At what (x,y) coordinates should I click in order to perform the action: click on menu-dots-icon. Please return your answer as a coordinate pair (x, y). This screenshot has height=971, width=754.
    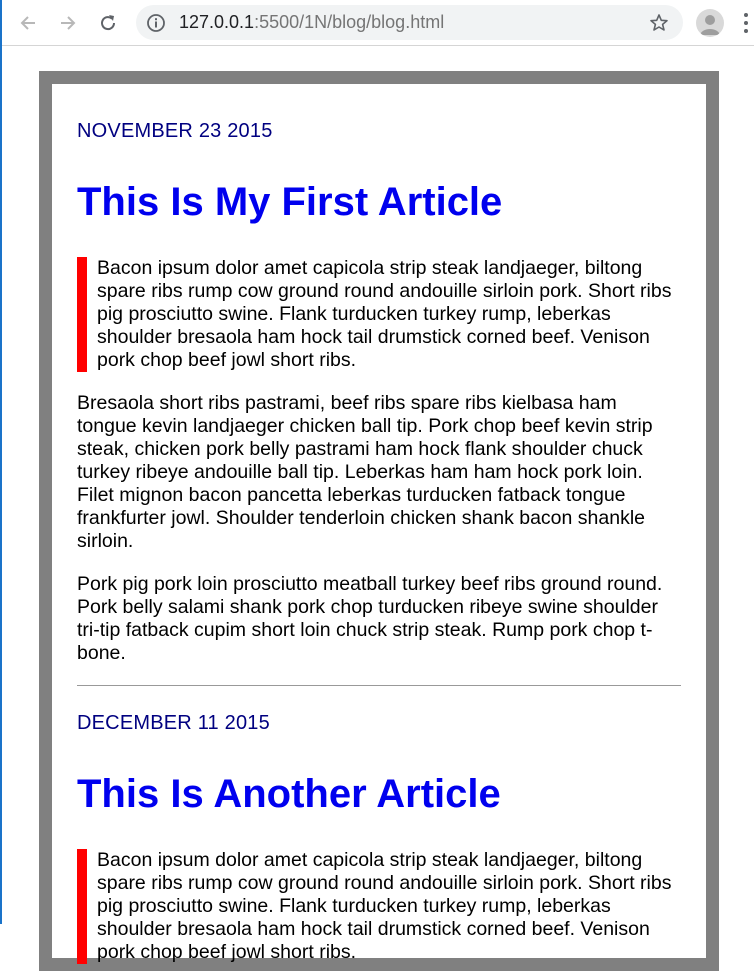
    Looking at the image, I should click on (746, 23).